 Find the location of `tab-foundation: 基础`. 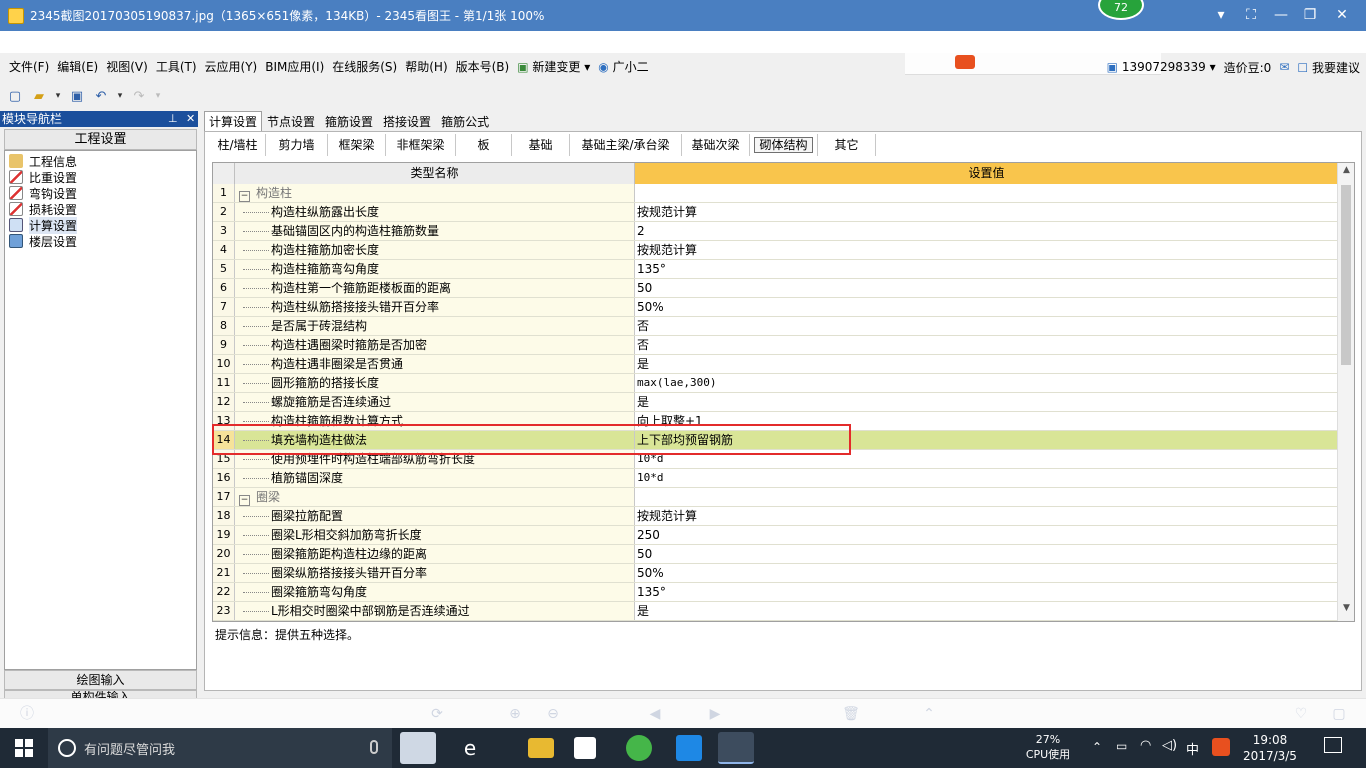

tab-foundation: 基础 is located at coordinates (541, 145).